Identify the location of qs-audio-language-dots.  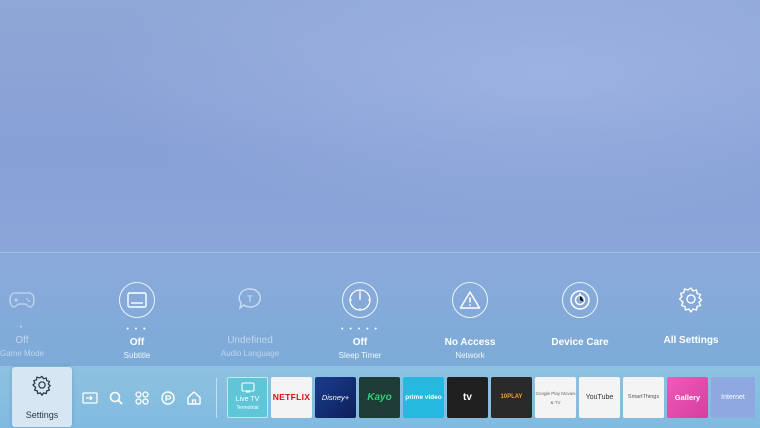
(250, 328).